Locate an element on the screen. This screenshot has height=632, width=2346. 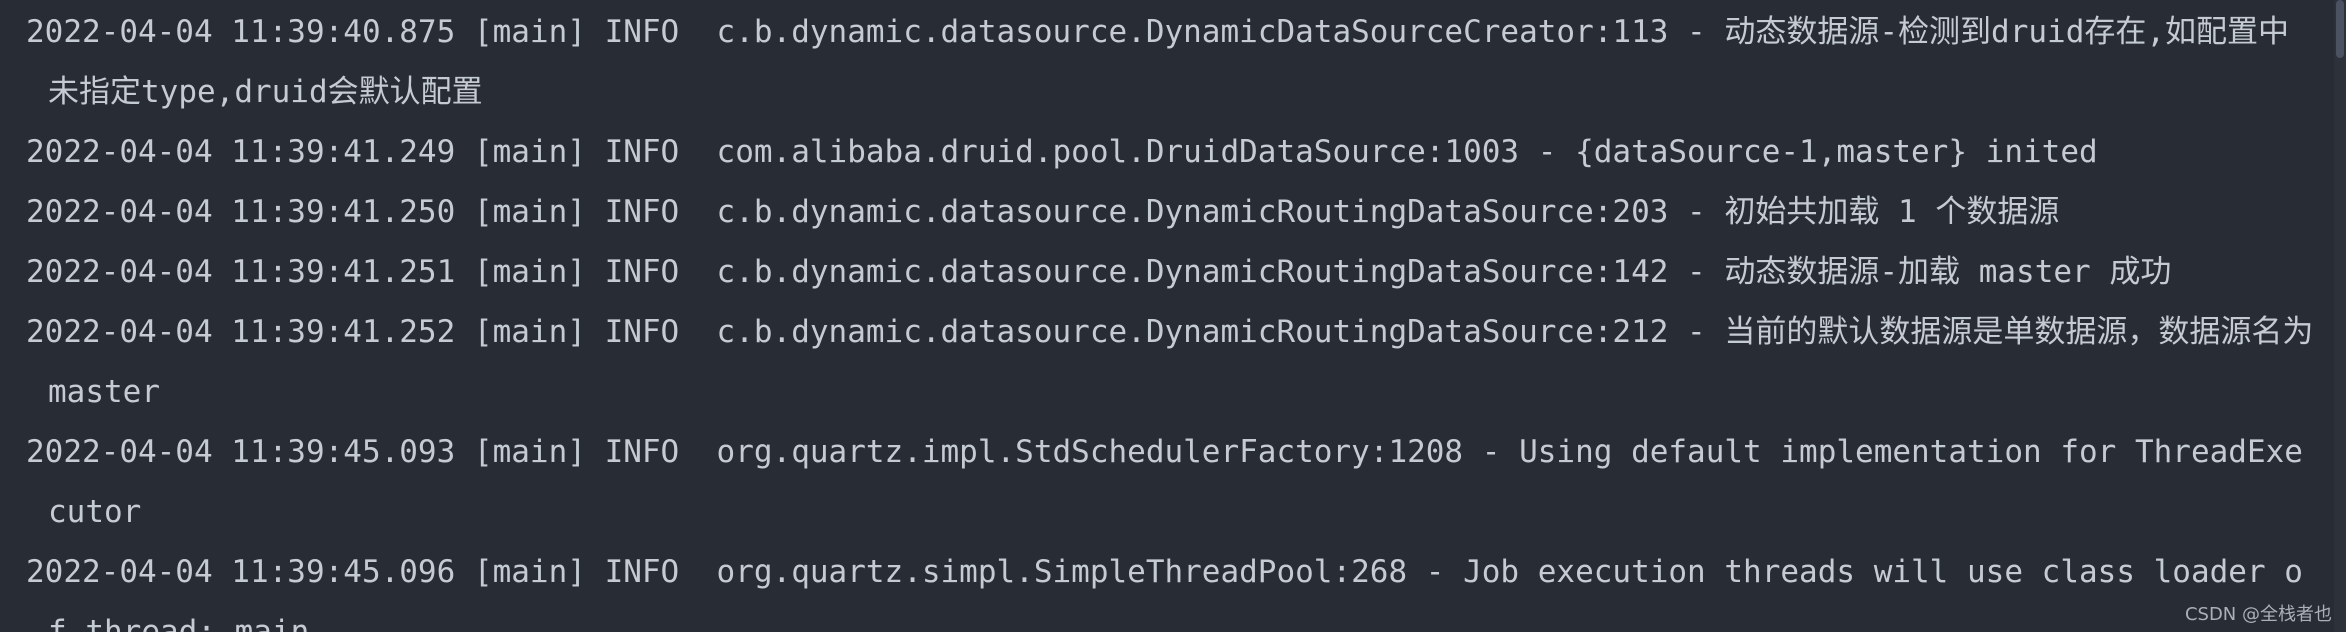
scrollbar-thumb is located at coordinates (2340, 29).